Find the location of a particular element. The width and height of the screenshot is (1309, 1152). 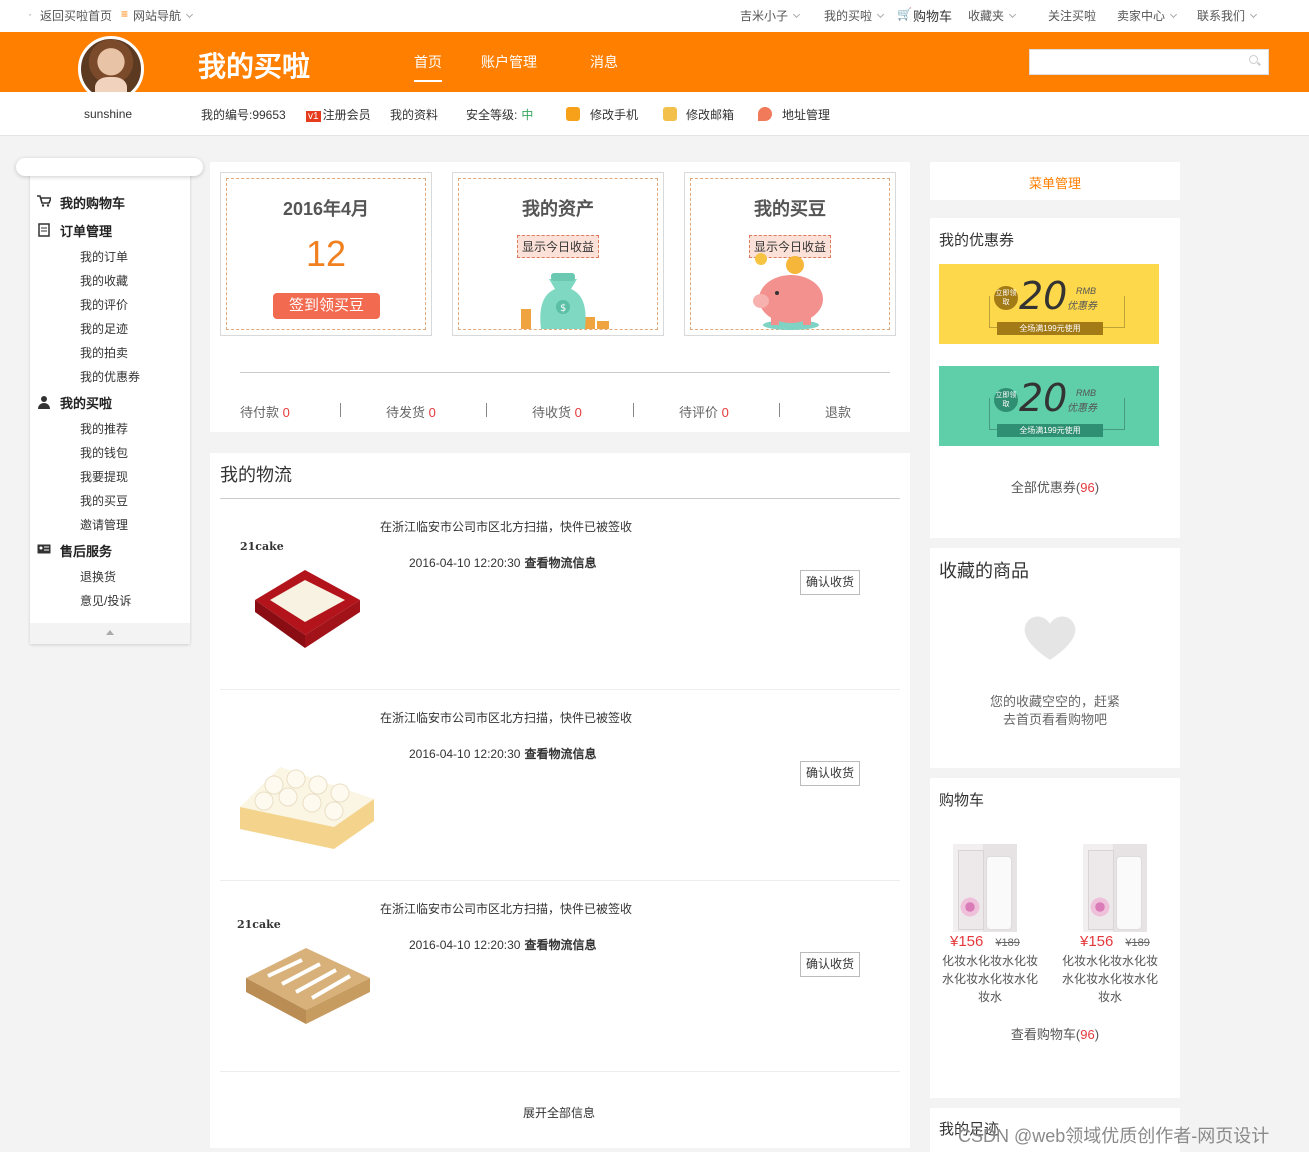

cart-link: 购物车 is located at coordinates (932, 15).